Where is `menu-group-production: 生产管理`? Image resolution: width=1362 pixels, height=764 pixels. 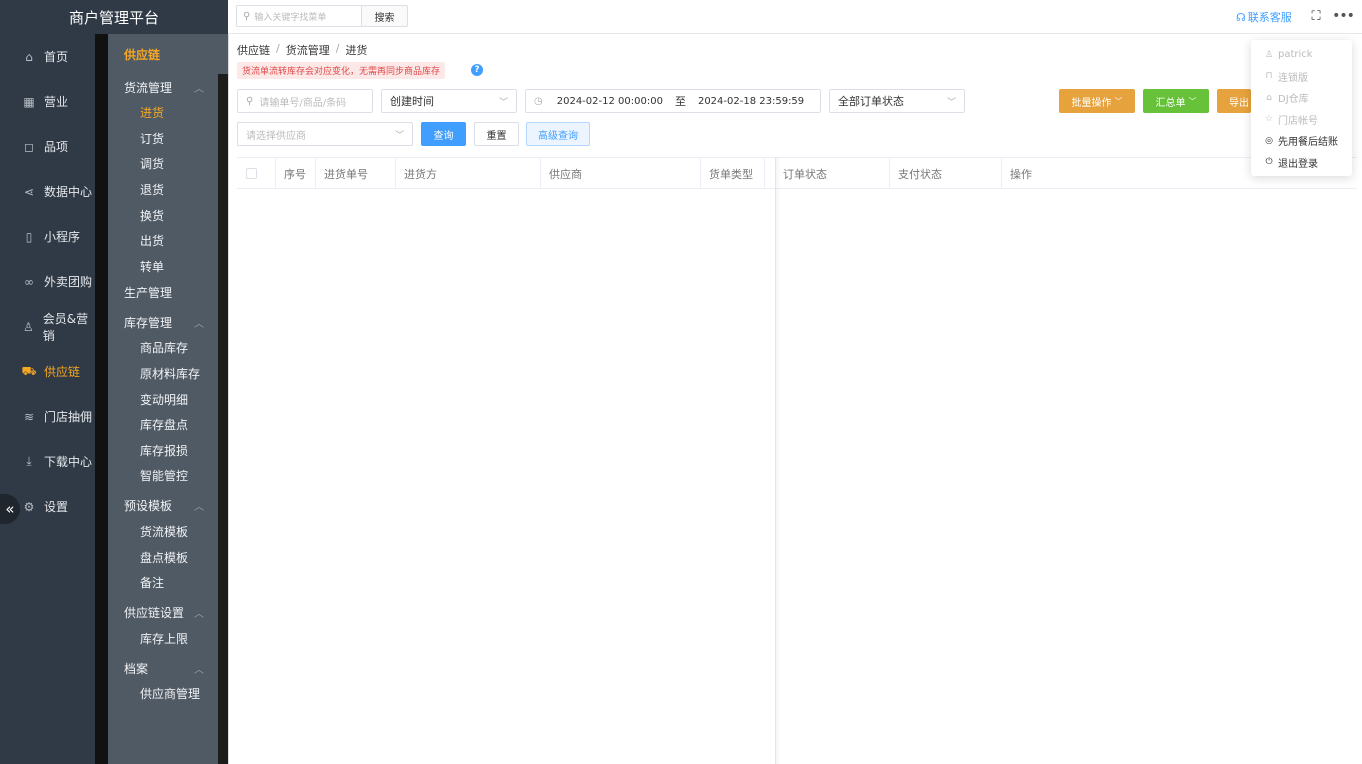 menu-group-production: 生产管理 is located at coordinates (163, 292).